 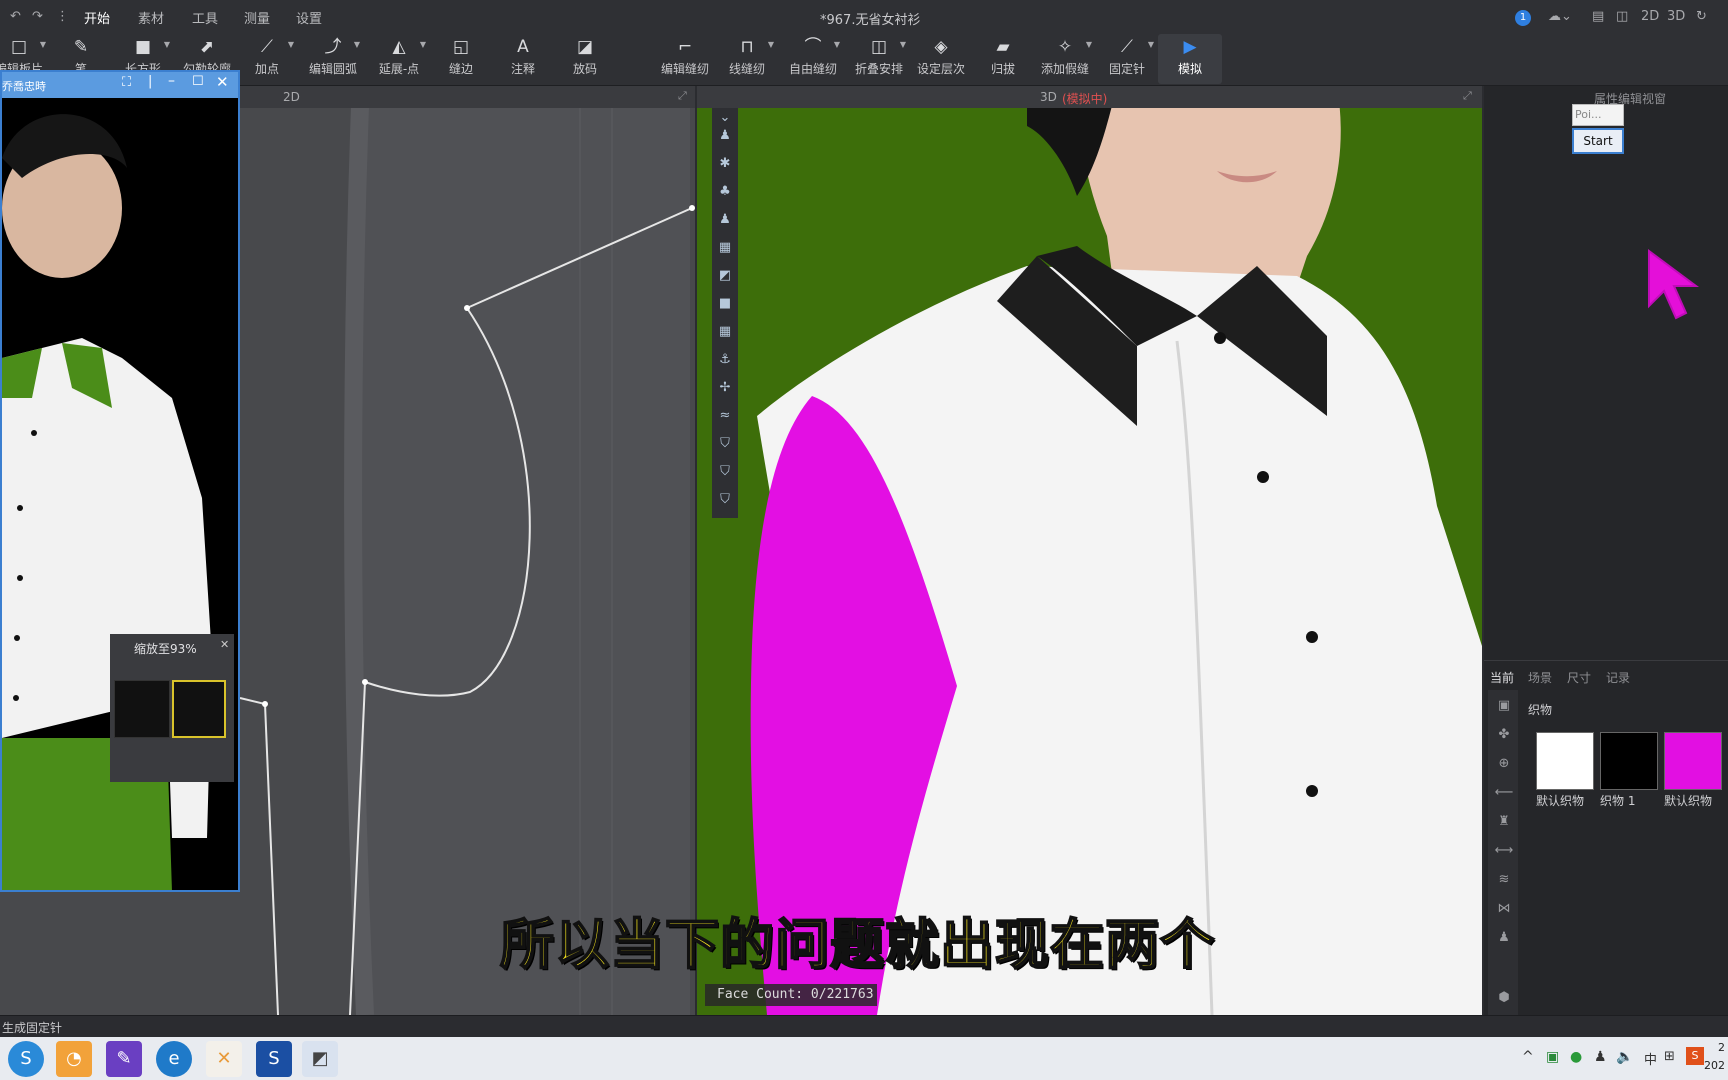 What do you see at coordinates (725, 332) in the screenshot?
I see `grid-icon: ▦` at bounding box center [725, 332].